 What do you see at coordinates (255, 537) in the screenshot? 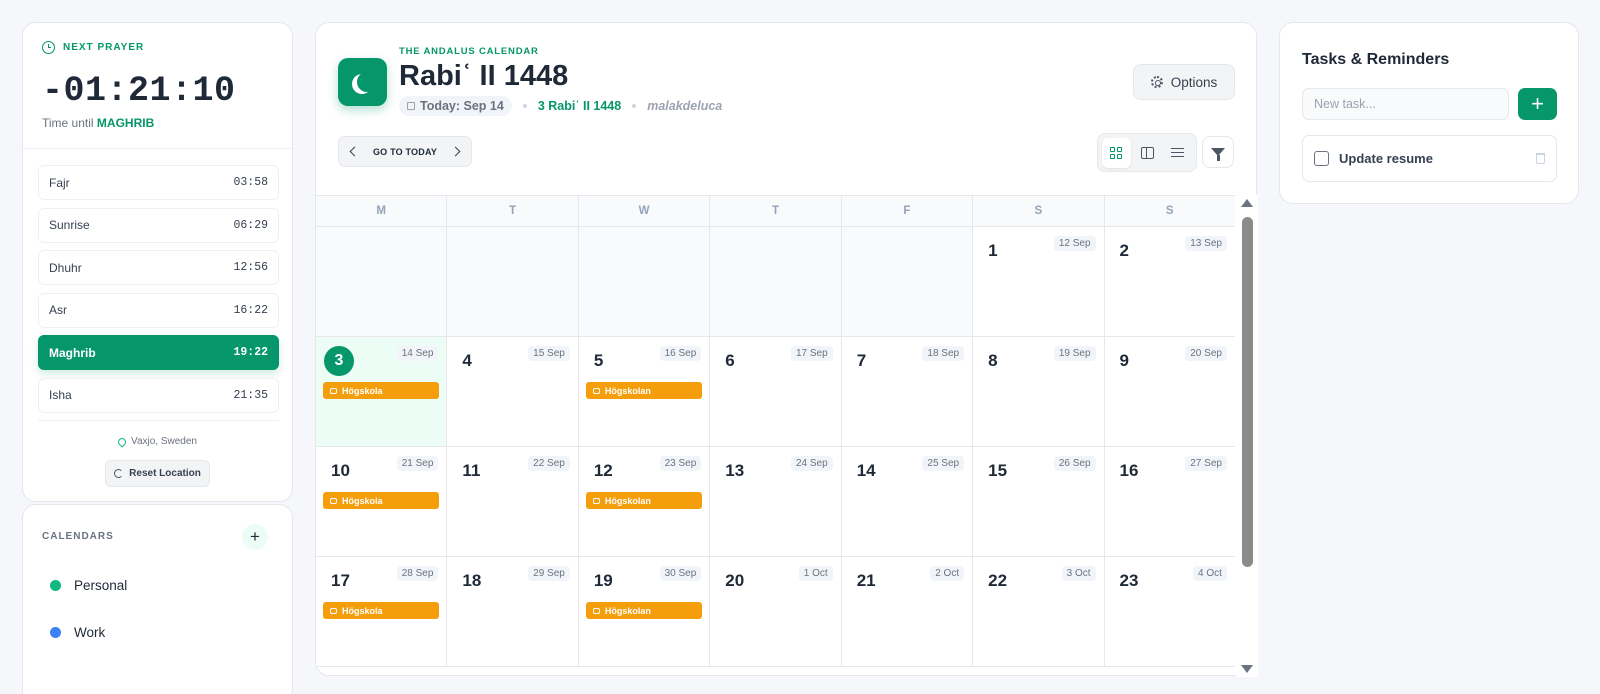
I see `add-calendar-button: +` at bounding box center [255, 537].